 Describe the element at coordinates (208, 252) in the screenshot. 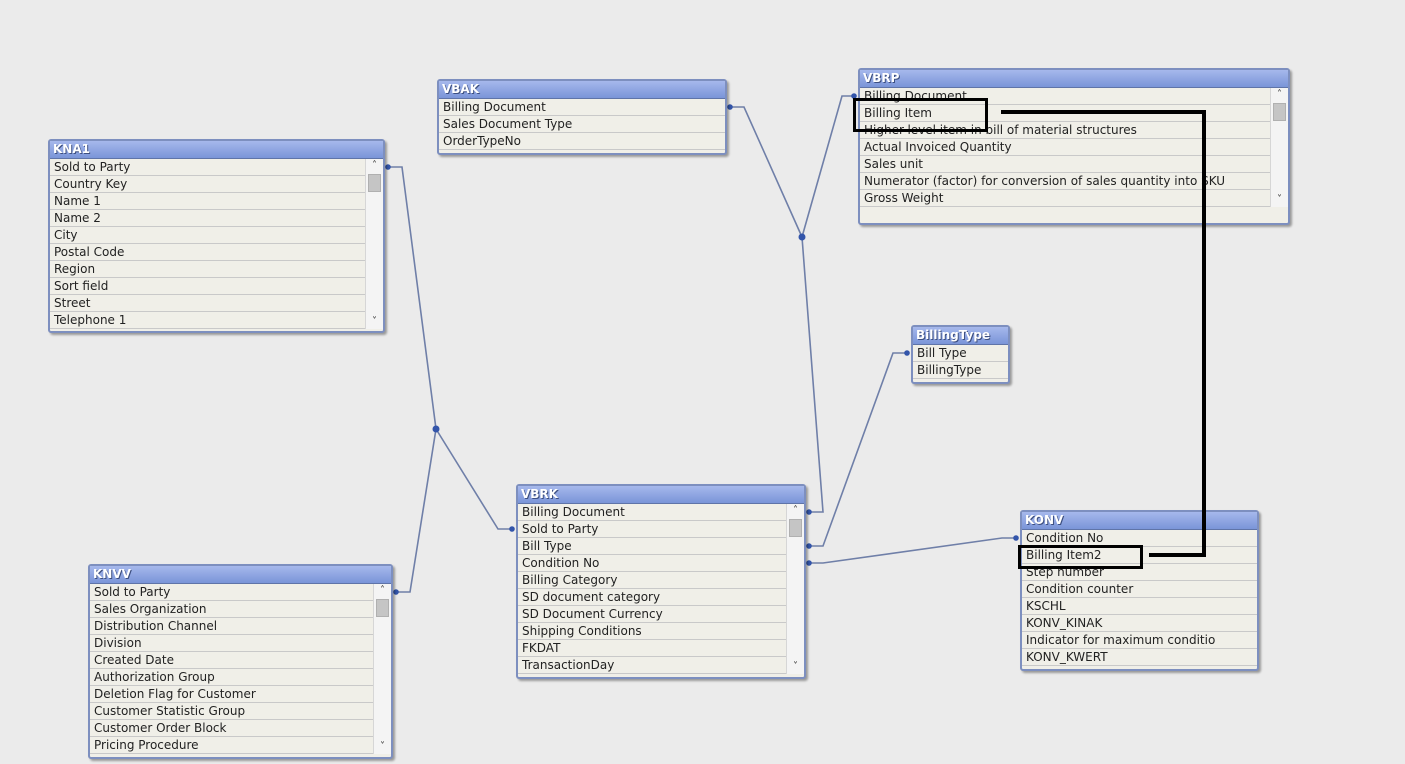

I see `field-row: Postal Code` at that location.